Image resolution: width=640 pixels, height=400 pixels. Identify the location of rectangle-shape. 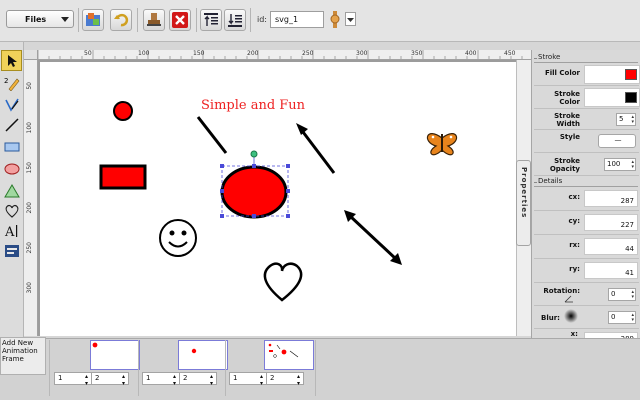
(123, 177).